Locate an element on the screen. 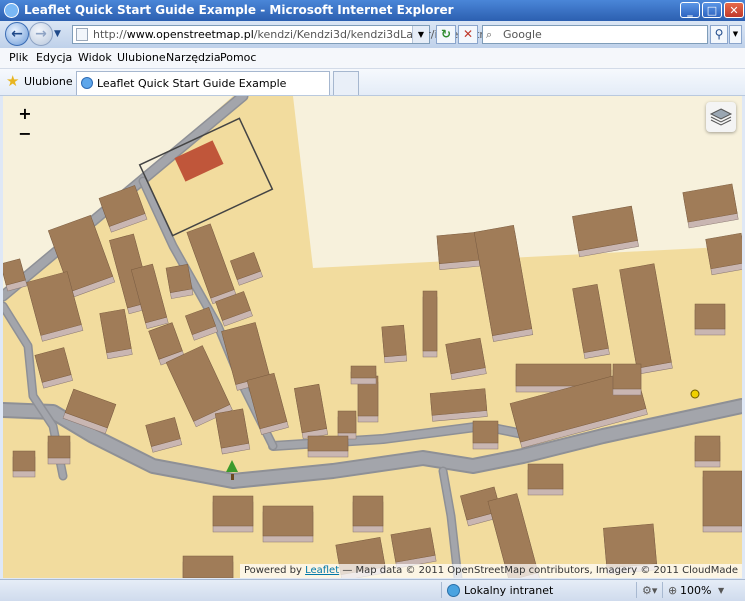  layers-icon is located at coordinates (721, 117).